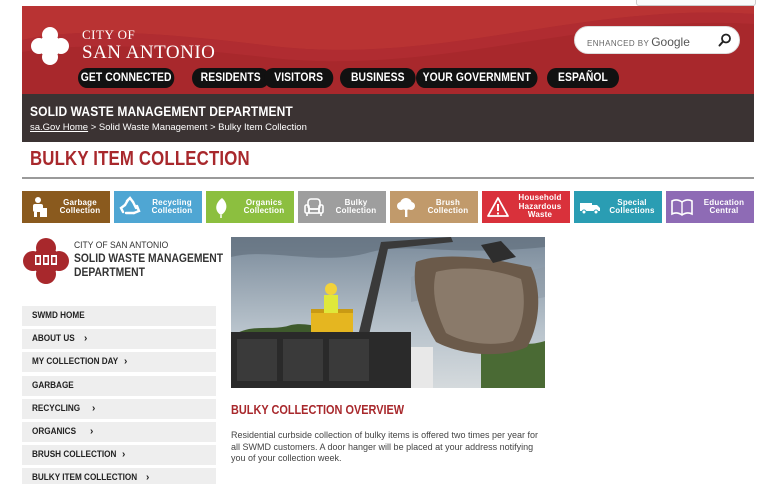 The image size is (768, 484). What do you see at coordinates (725, 40) in the screenshot?
I see `search-icon` at bounding box center [725, 40].